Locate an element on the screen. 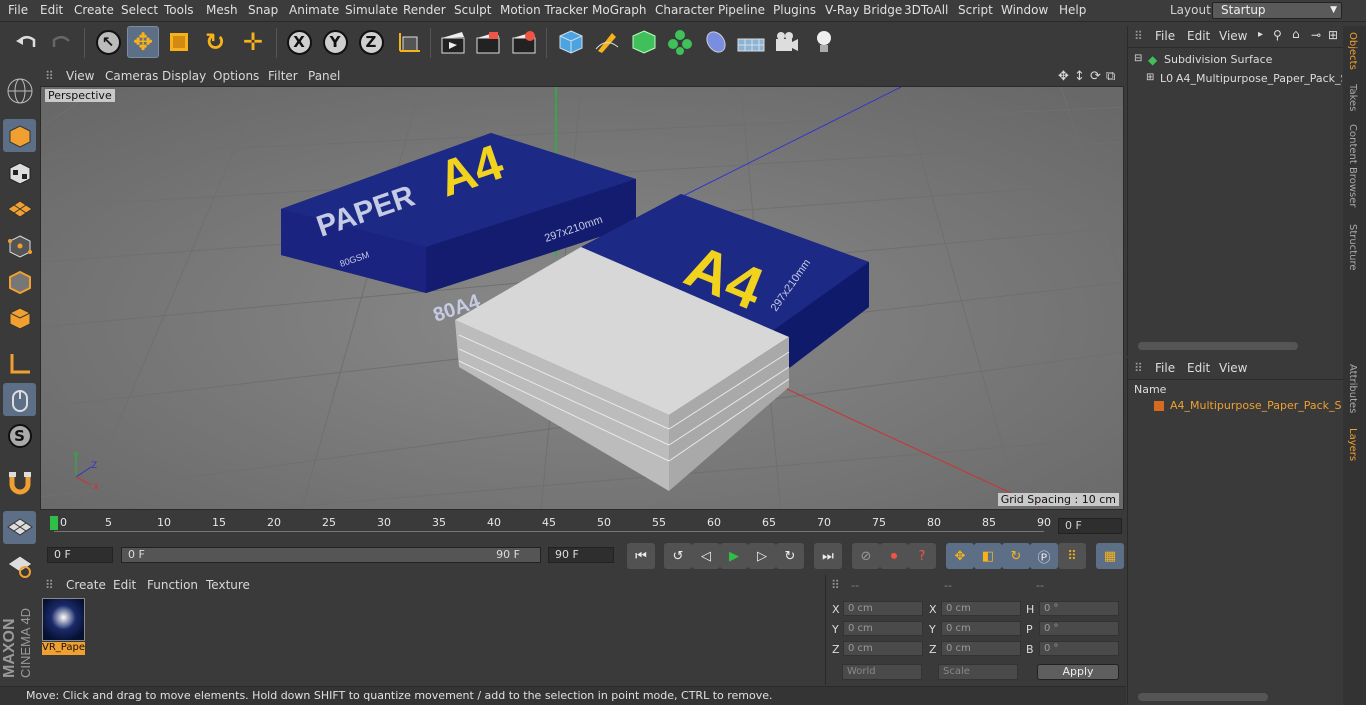  workplane-lock-button is located at coordinates (19, 527).